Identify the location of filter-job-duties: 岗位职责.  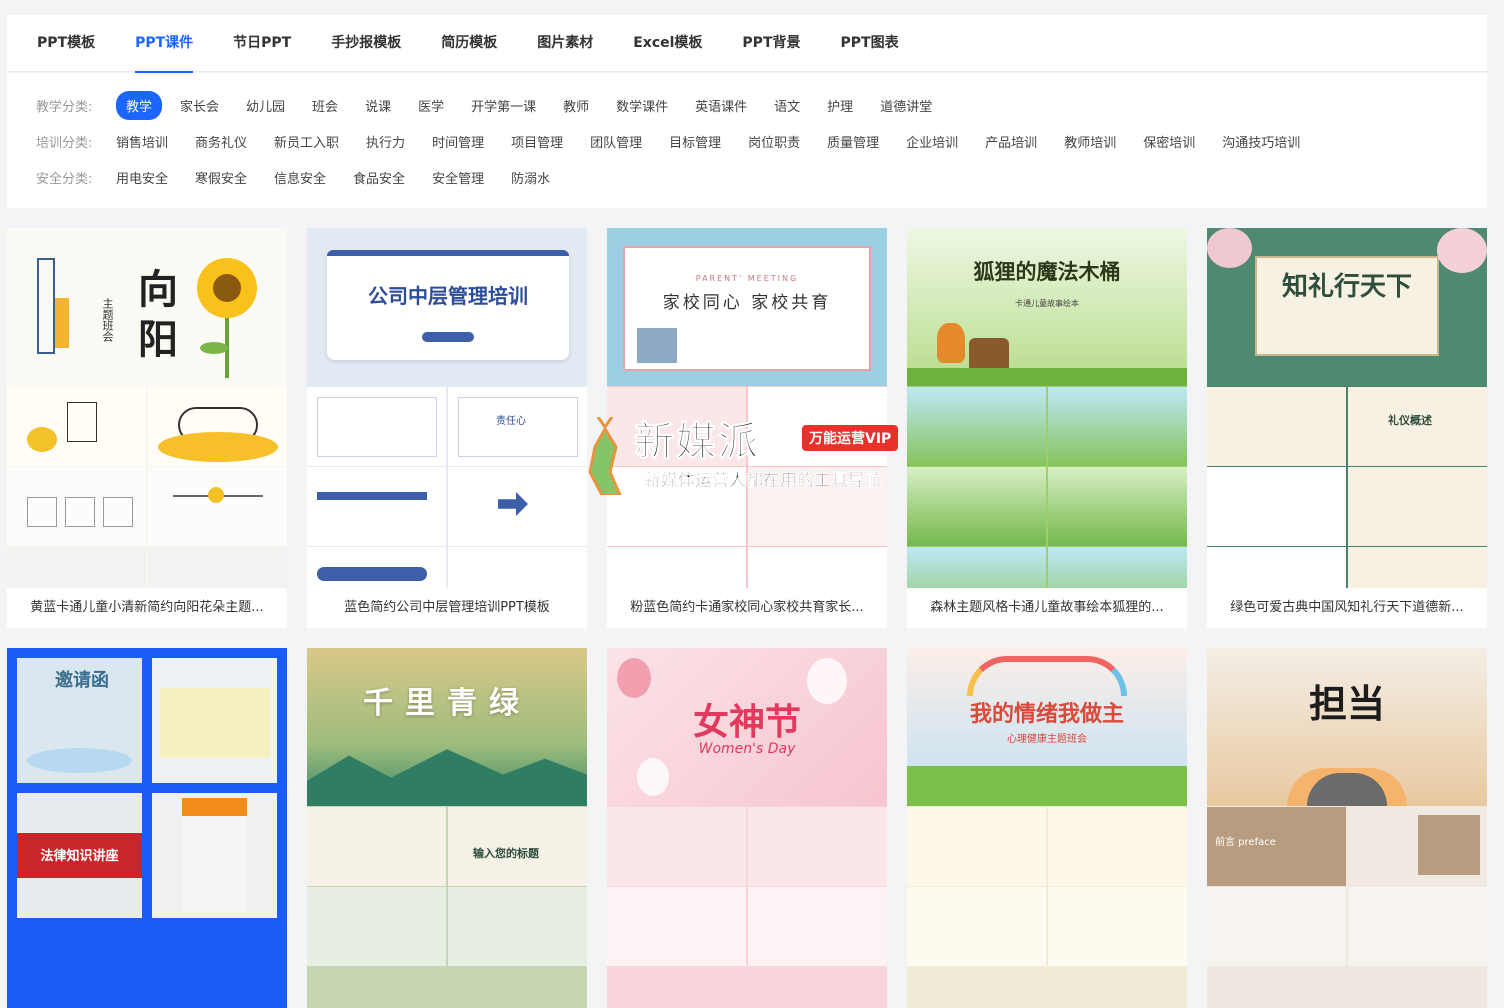
(774, 141).